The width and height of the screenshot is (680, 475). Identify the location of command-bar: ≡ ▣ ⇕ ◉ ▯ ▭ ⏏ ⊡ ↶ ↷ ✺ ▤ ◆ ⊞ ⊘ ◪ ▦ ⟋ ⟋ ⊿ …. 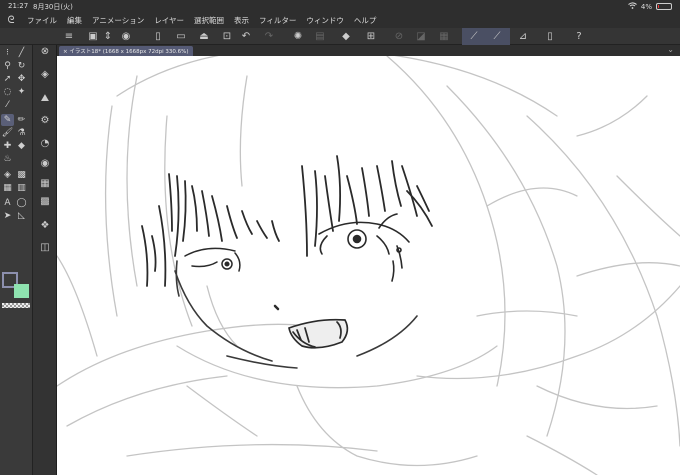
(340, 36).